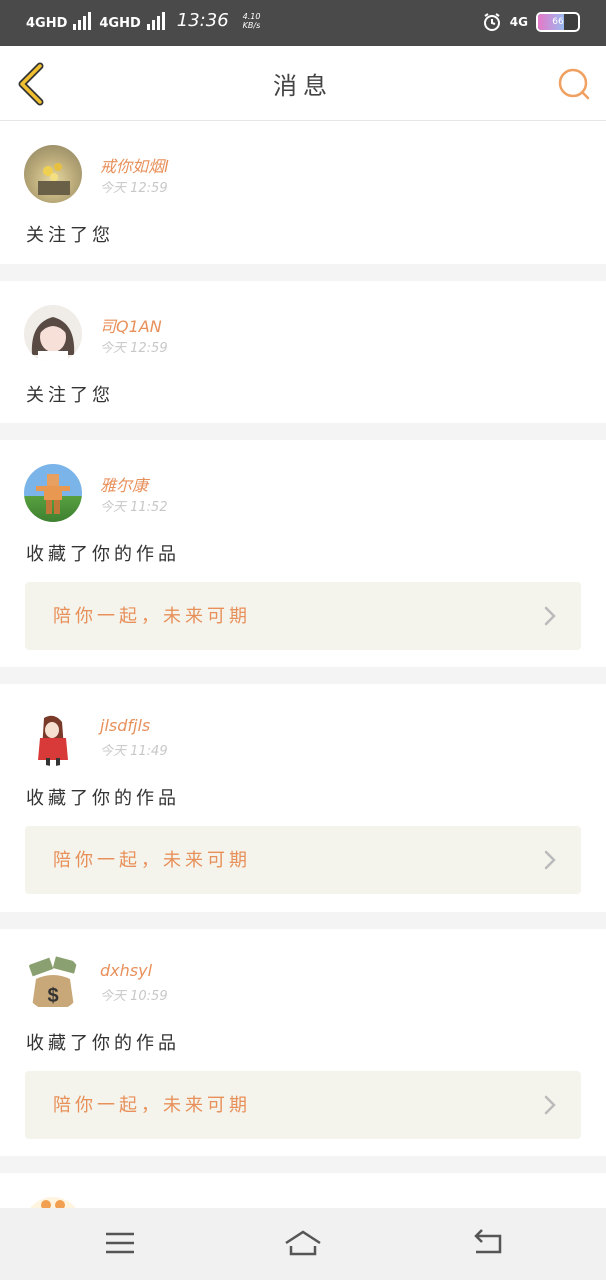 This screenshot has height=1280, width=606. Describe the element at coordinates (531, 22) in the screenshot. I see `status-right: 4G 66` at that location.